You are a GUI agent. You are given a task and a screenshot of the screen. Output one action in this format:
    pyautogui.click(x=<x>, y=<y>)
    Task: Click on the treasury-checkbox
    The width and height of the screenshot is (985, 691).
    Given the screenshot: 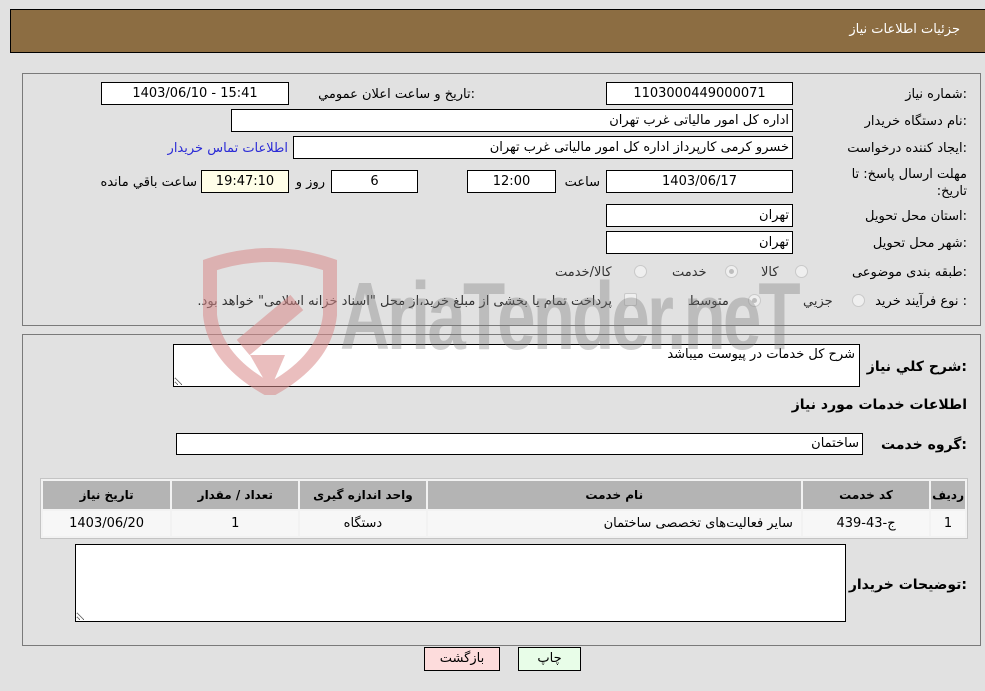 What is the action you would take?
    pyautogui.click(x=630, y=299)
    